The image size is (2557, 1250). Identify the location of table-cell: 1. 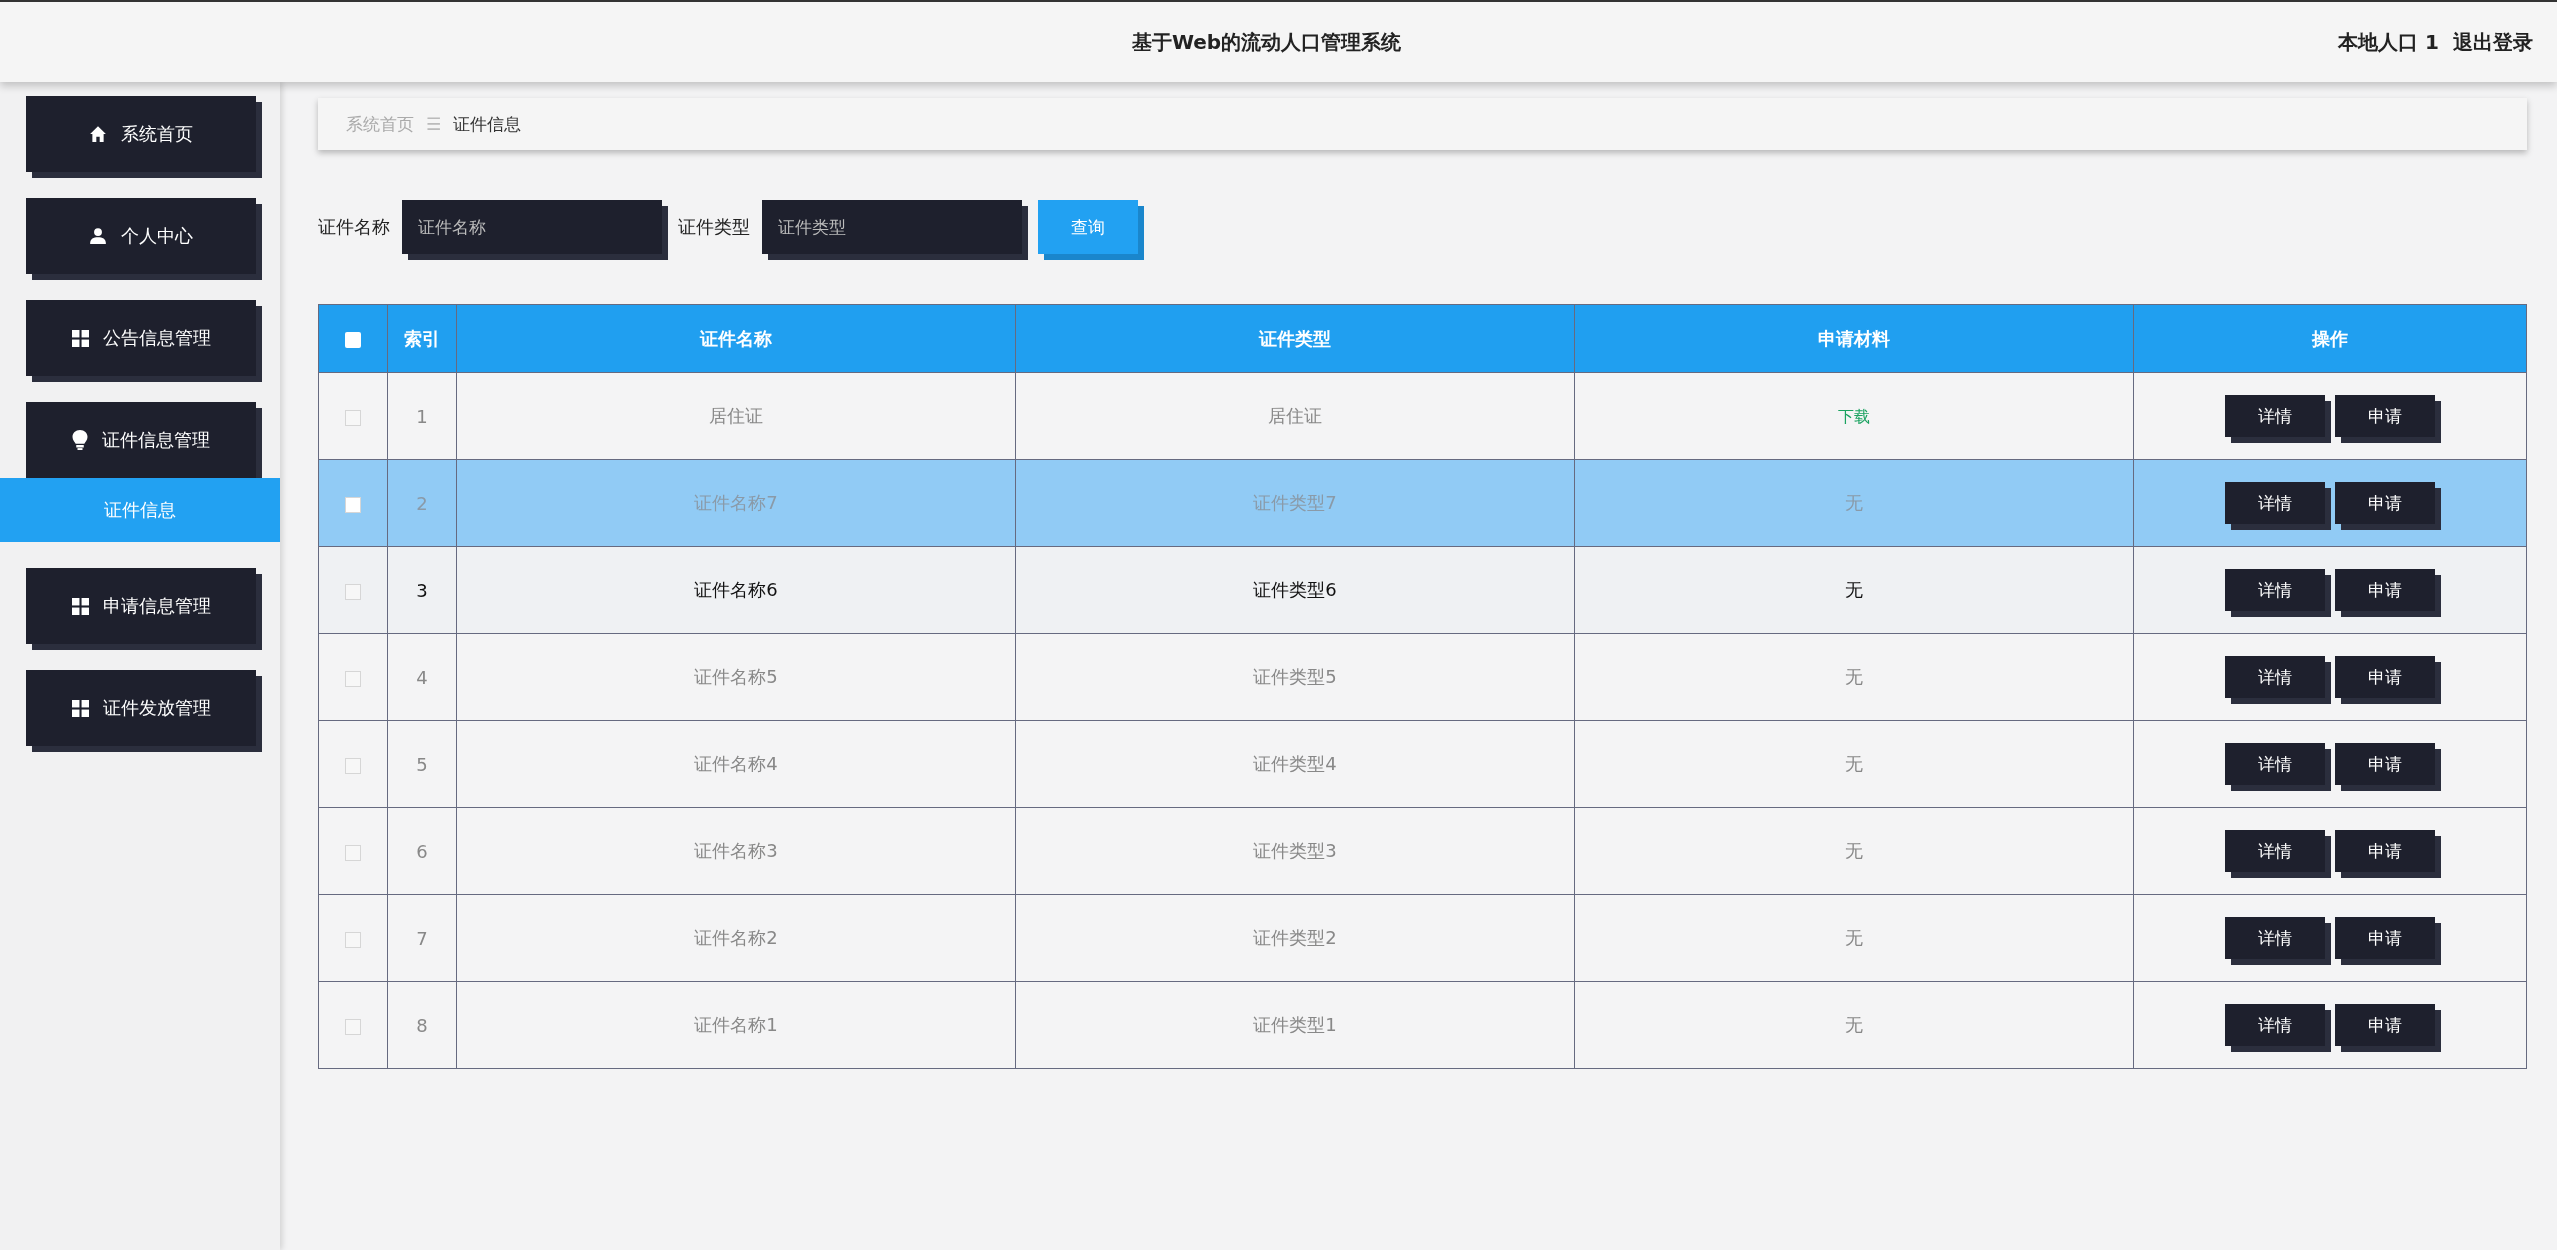
(422, 416).